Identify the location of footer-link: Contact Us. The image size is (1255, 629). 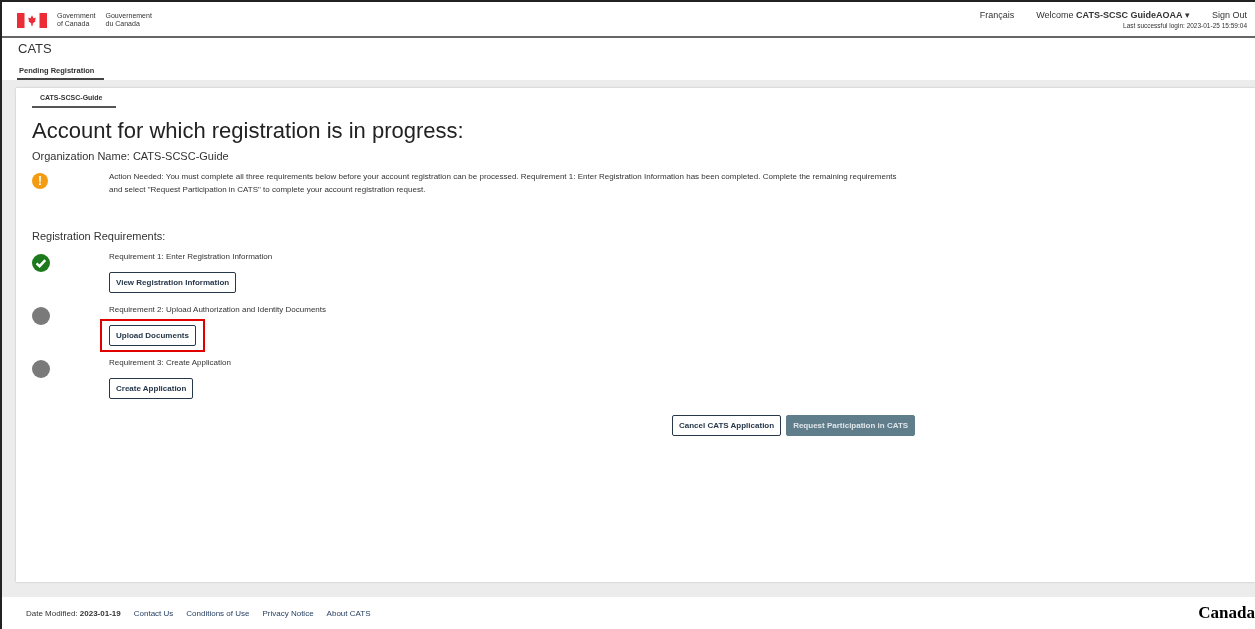
(153, 613).